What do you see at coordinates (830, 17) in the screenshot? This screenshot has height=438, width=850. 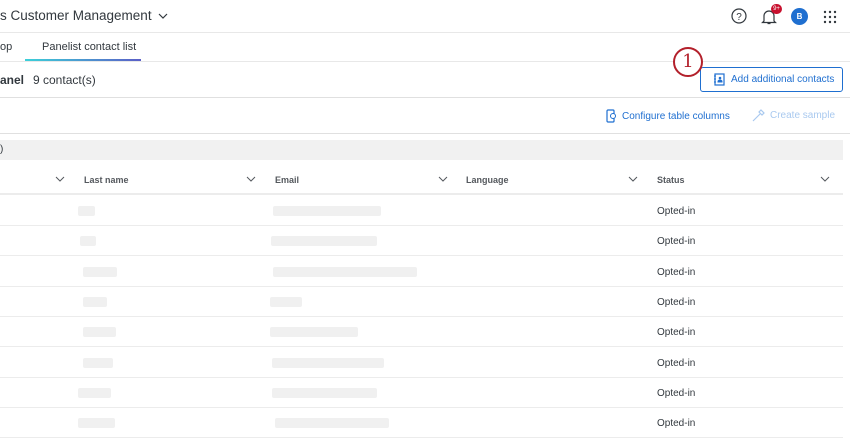 I see `app-grid-icon` at bounding box center [830, 17].